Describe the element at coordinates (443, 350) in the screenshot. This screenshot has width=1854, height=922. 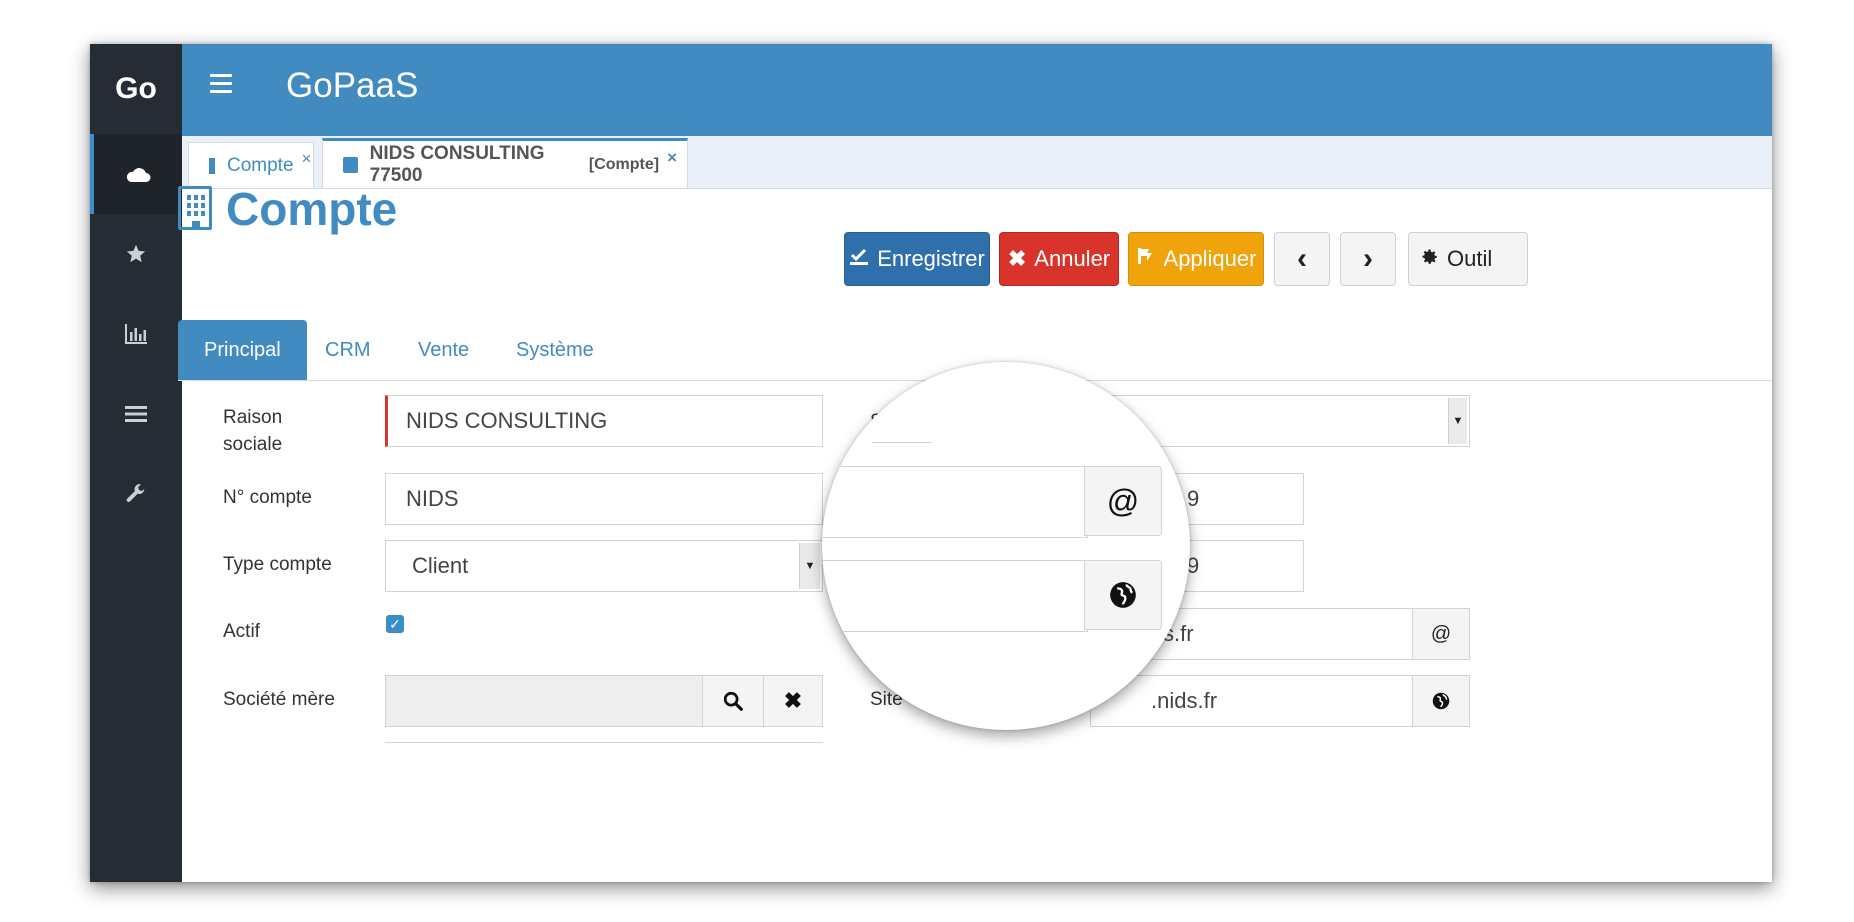
I see `tab-vente: Vente` at that location.